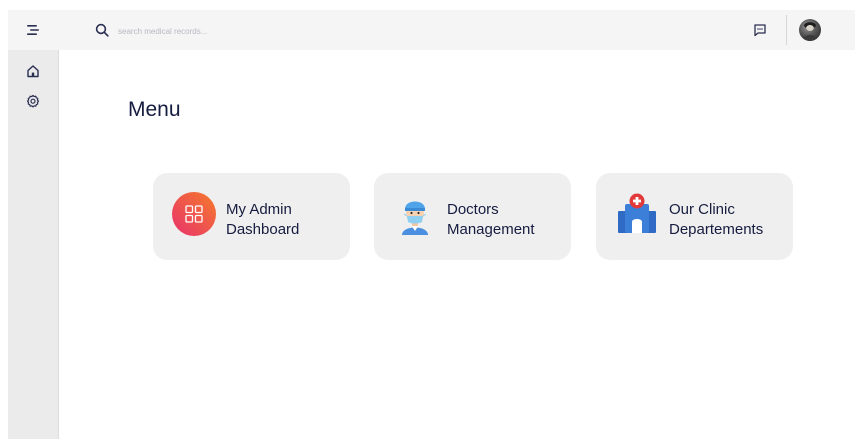 The image size is (855, 439). Describe the element at coordinates (431, 30) in the screenshot. I see `top-bar` at that location.